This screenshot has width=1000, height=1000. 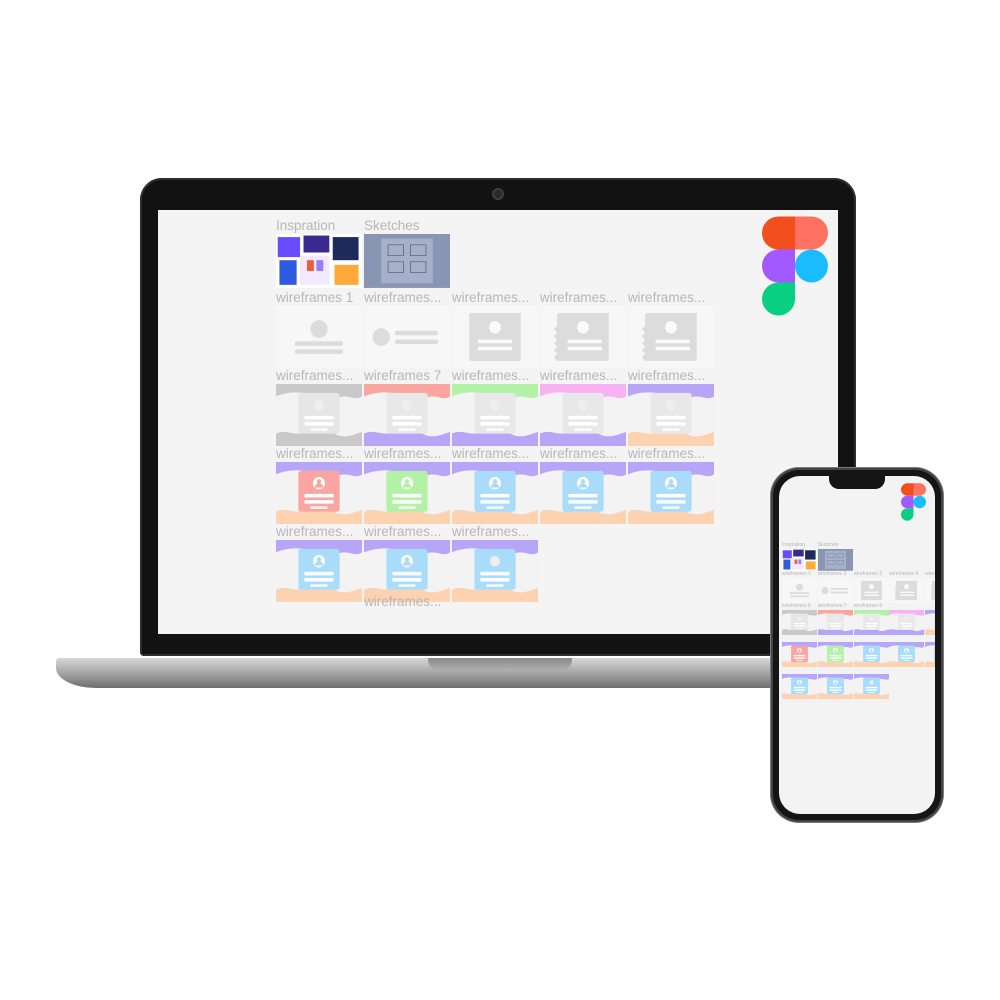 I want to click on frame-label-inspiration: Inspiration, so click(x=799, y=545).